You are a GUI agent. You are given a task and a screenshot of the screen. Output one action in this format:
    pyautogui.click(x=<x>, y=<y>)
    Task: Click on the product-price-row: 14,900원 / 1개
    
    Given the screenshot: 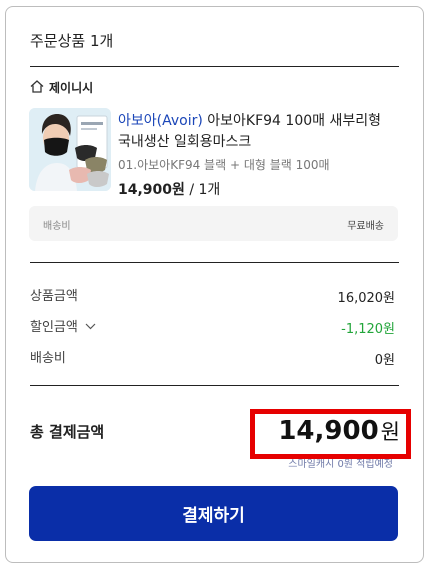 What is the action you would take?
    pyautogui.click(x=169, y=189)
    